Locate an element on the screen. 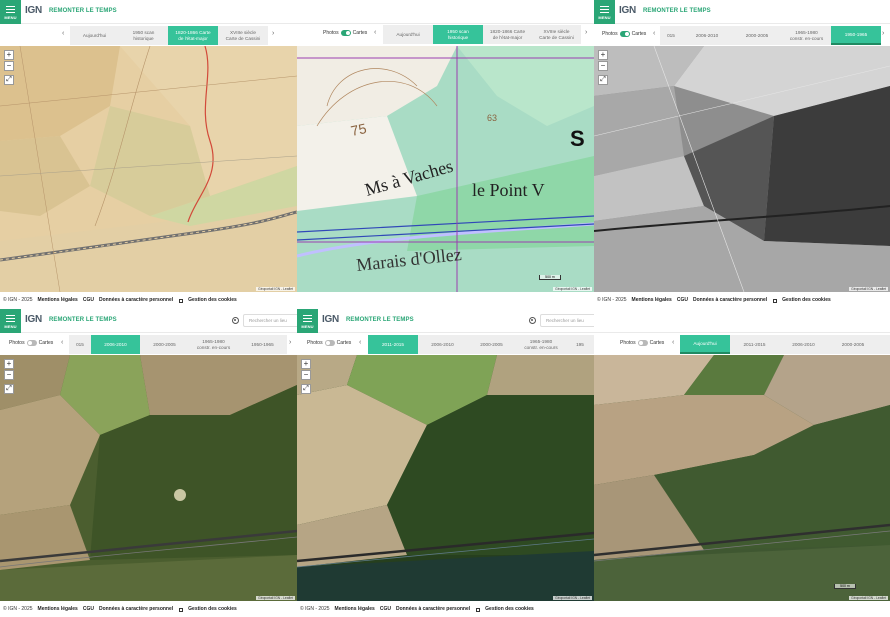 Image resolution: width=890 pixels, height=617 pixels. timeline-slot-active: 2011-2015 is located at coordinates (393, 344).